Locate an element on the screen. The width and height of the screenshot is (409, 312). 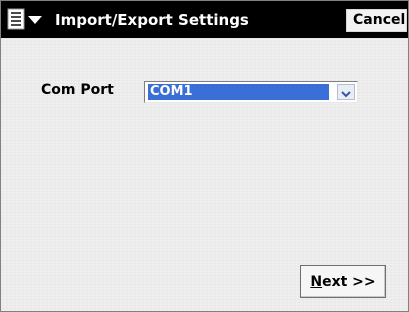
com-port-dropdown: COM1 is located at coordinates (251, 92).